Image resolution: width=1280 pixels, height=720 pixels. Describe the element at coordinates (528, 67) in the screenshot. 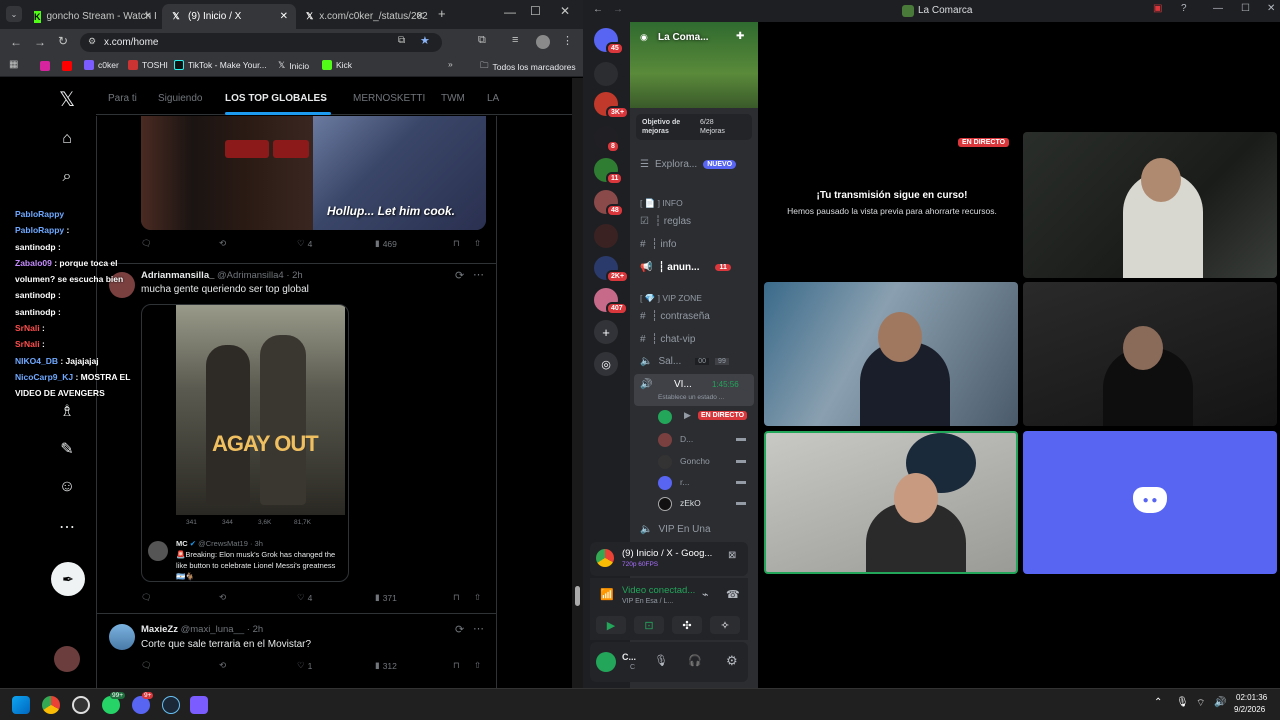

I see `all-bookmarks-folder: 🗀 Todos los marcadores` at that location.